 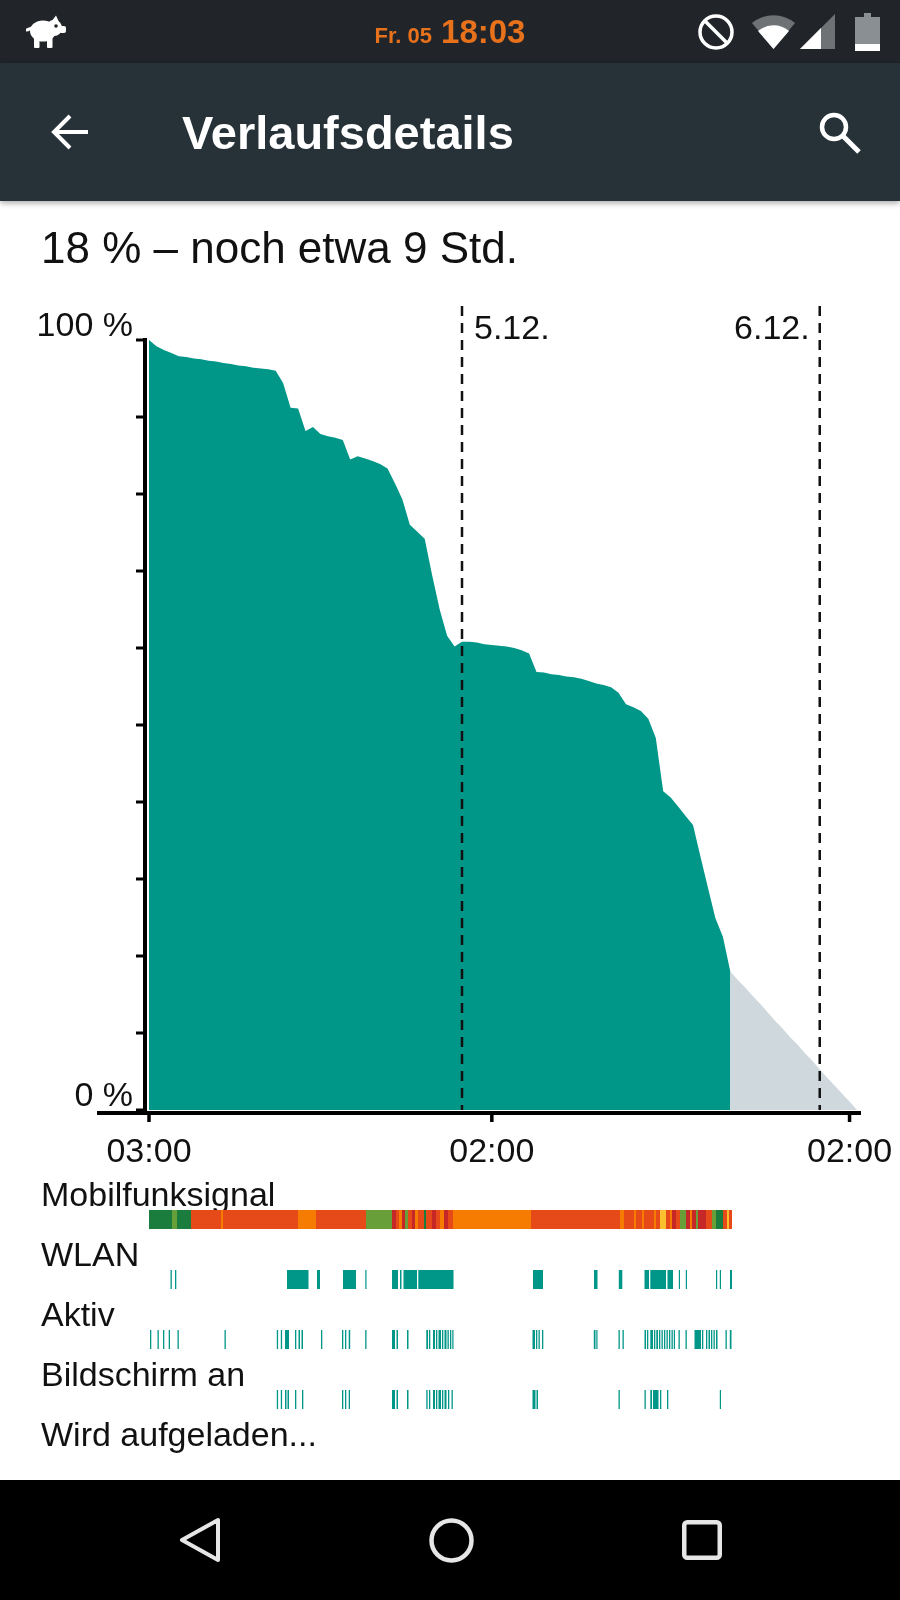 I want to click on status-time: 18:03, so click(x=483, y=31).